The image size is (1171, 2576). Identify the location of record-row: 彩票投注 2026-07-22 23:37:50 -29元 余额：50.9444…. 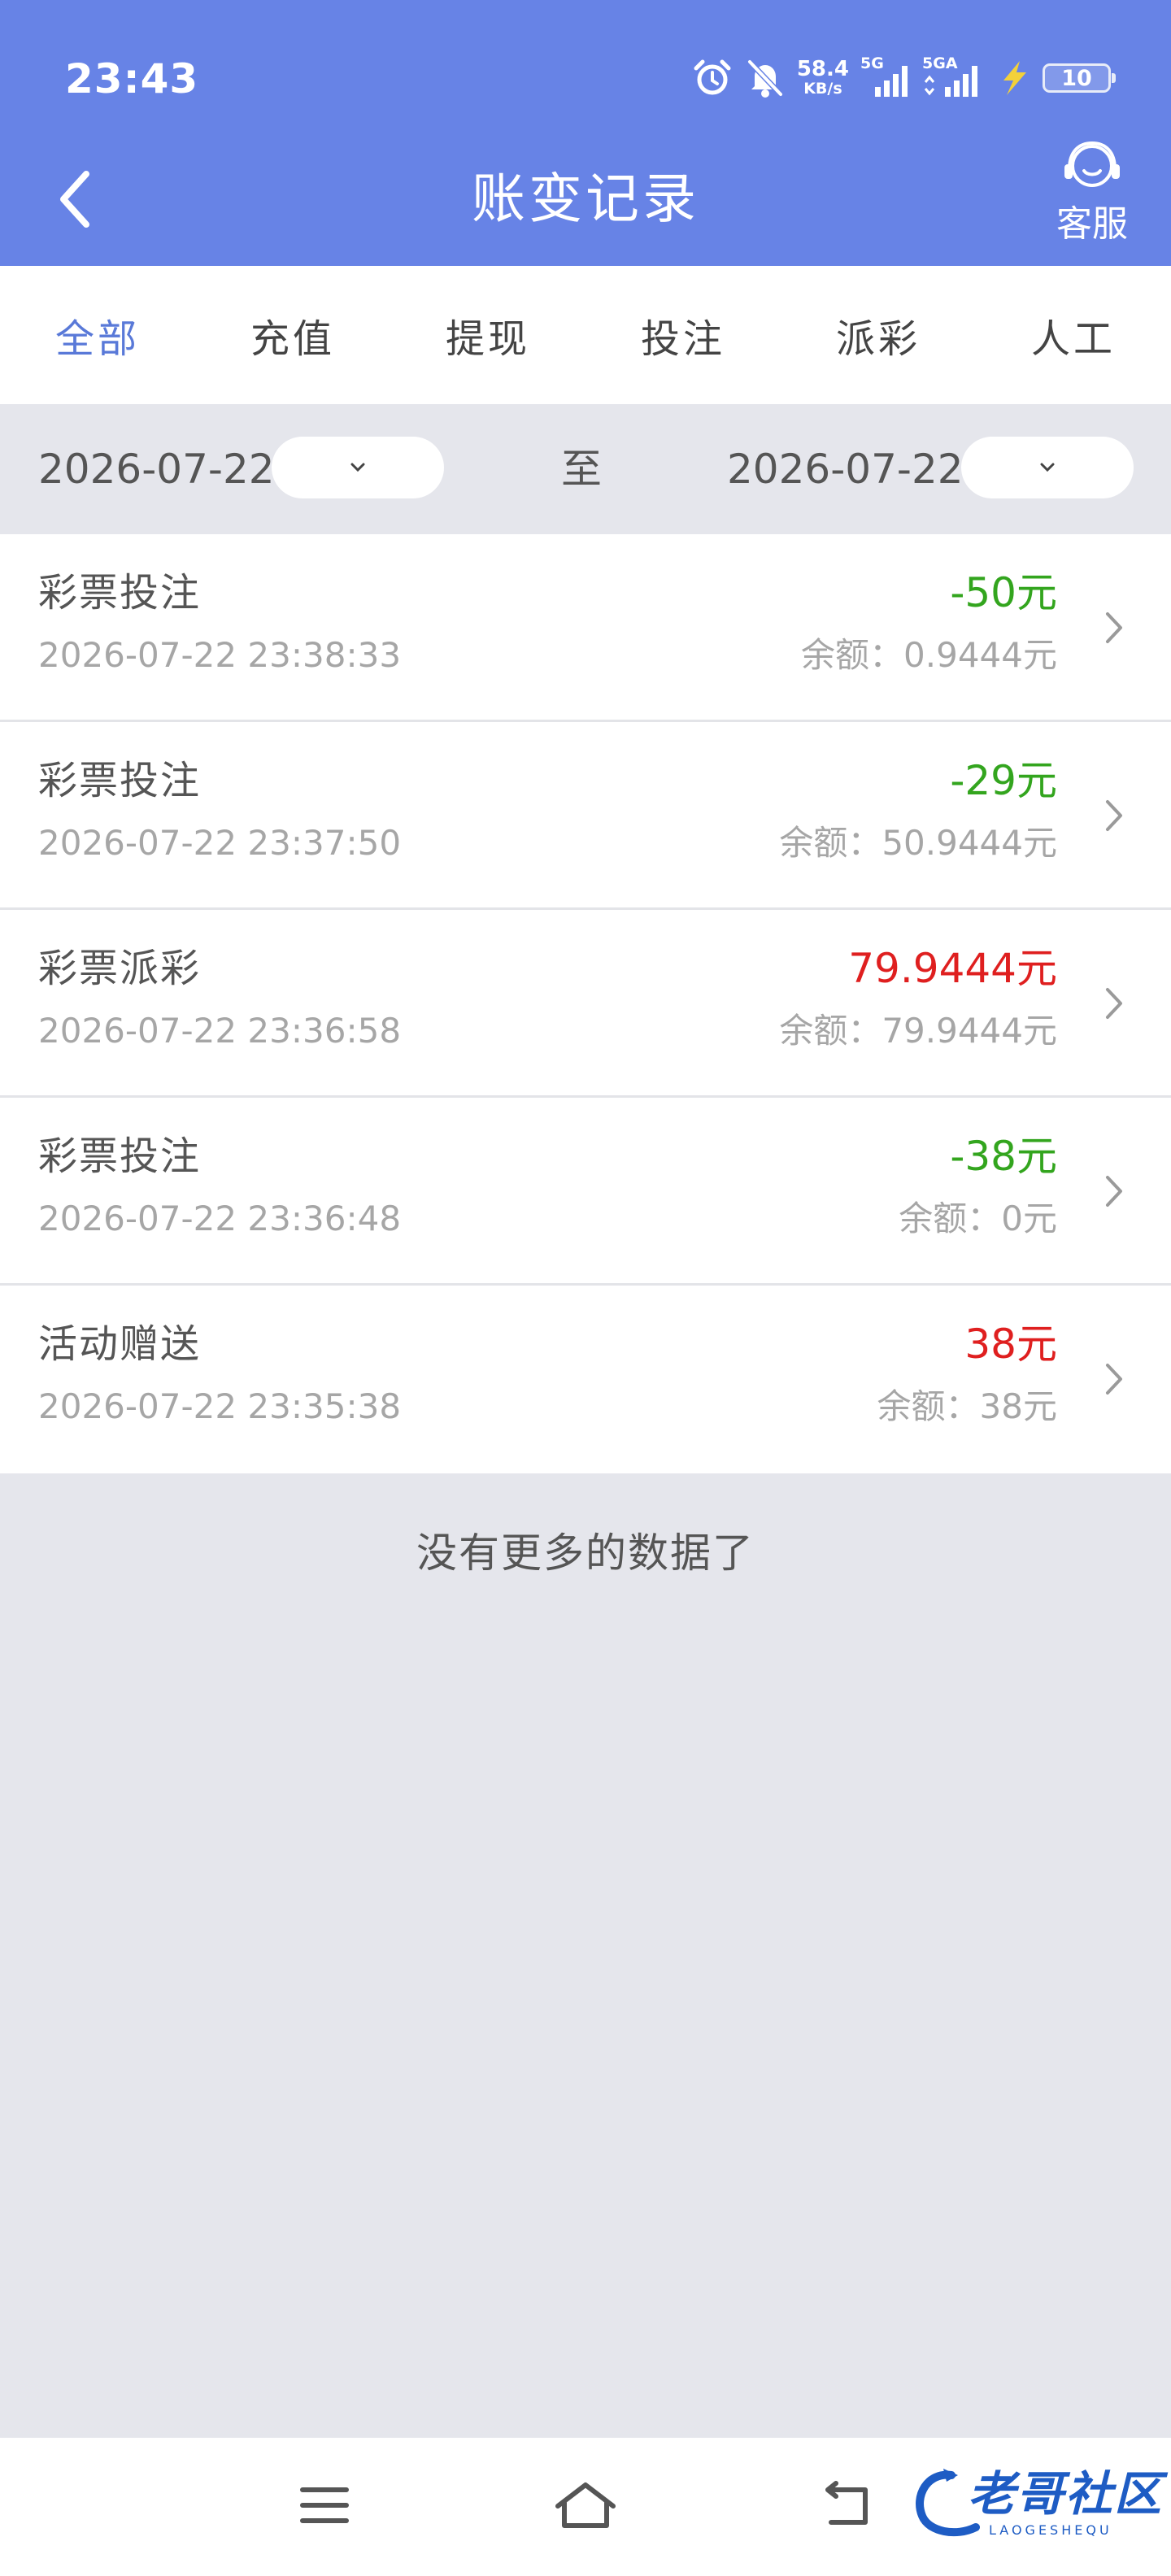
(585, 816).